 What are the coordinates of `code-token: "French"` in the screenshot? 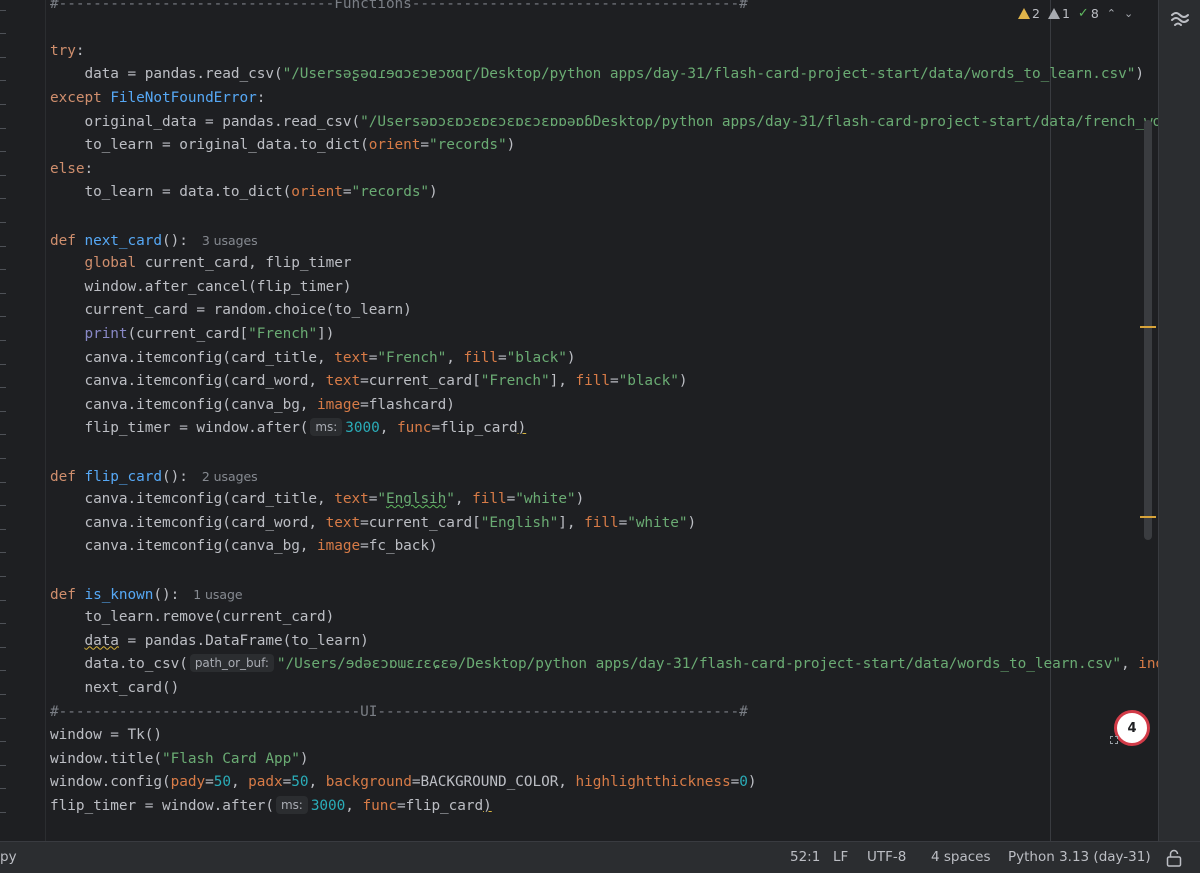 It's located at (283, 333).